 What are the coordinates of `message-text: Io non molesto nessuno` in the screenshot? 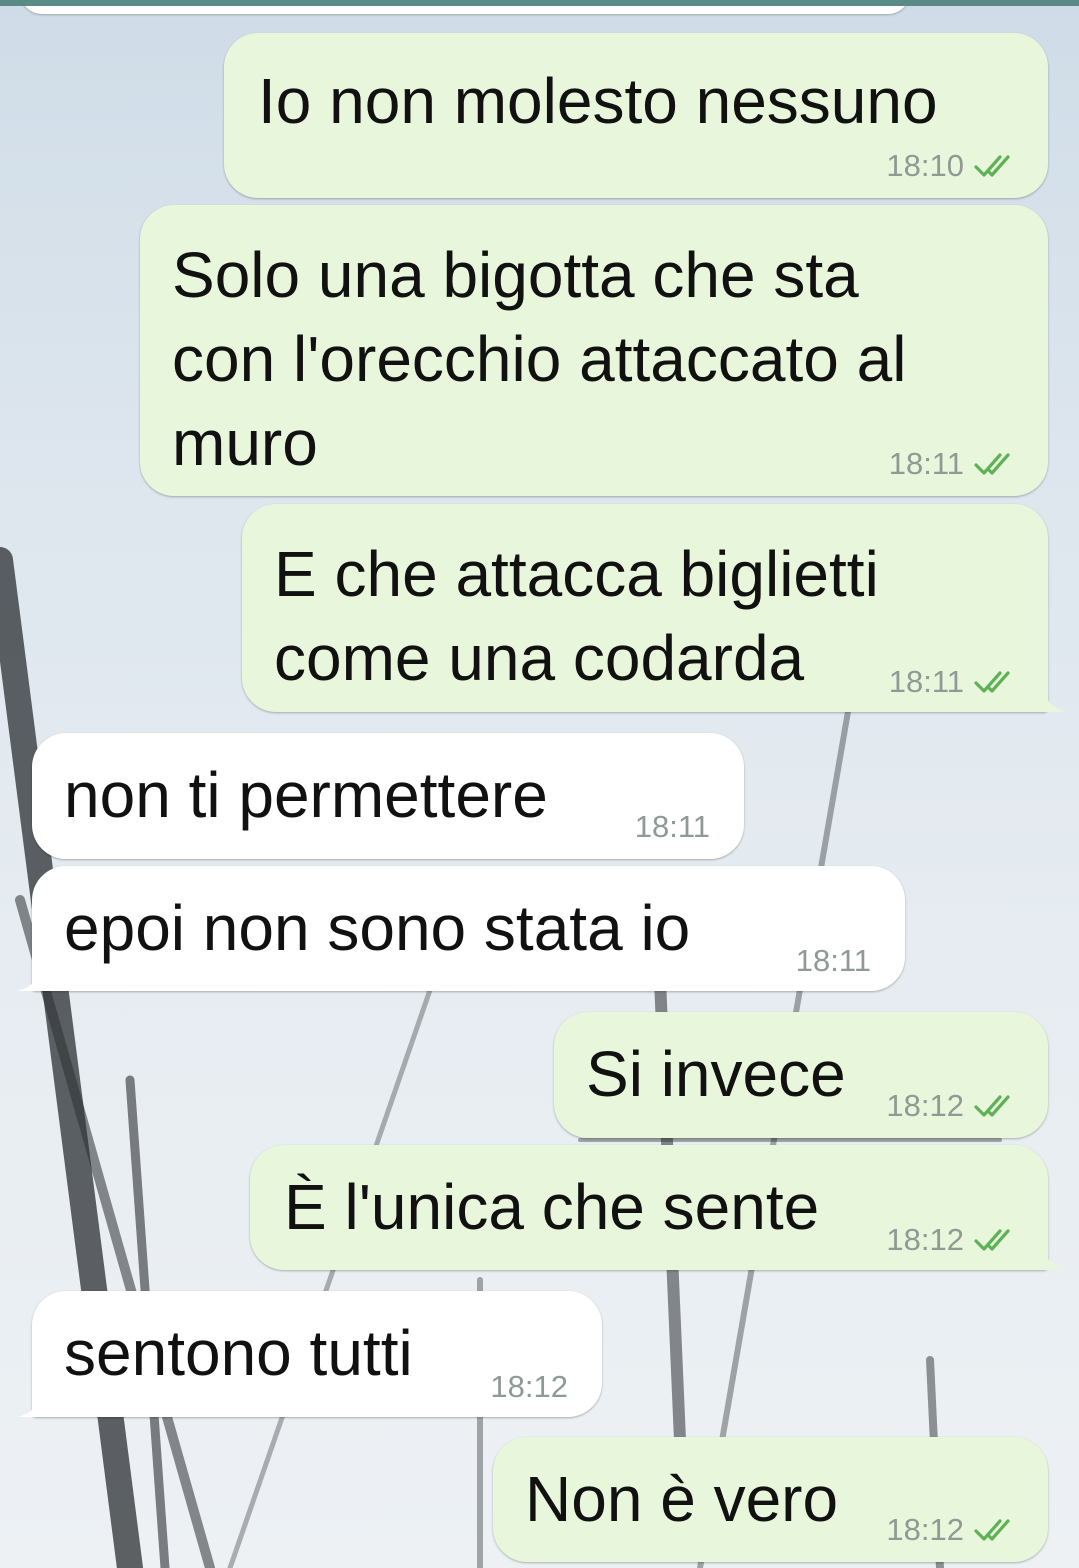 It's located at (598, 101).